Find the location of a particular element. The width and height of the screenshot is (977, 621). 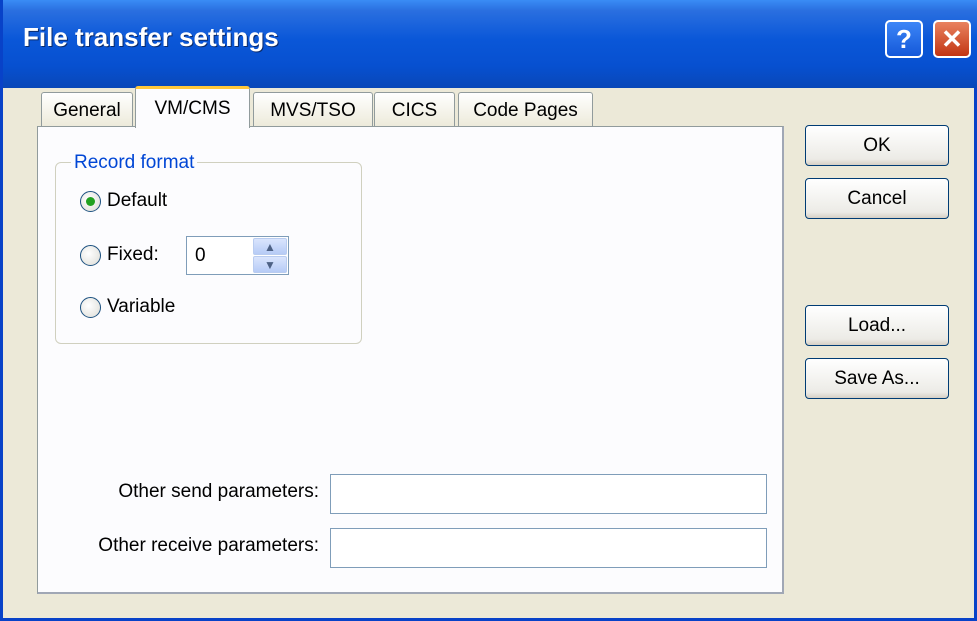

fixed-radio is located at coordinates (90, 255).